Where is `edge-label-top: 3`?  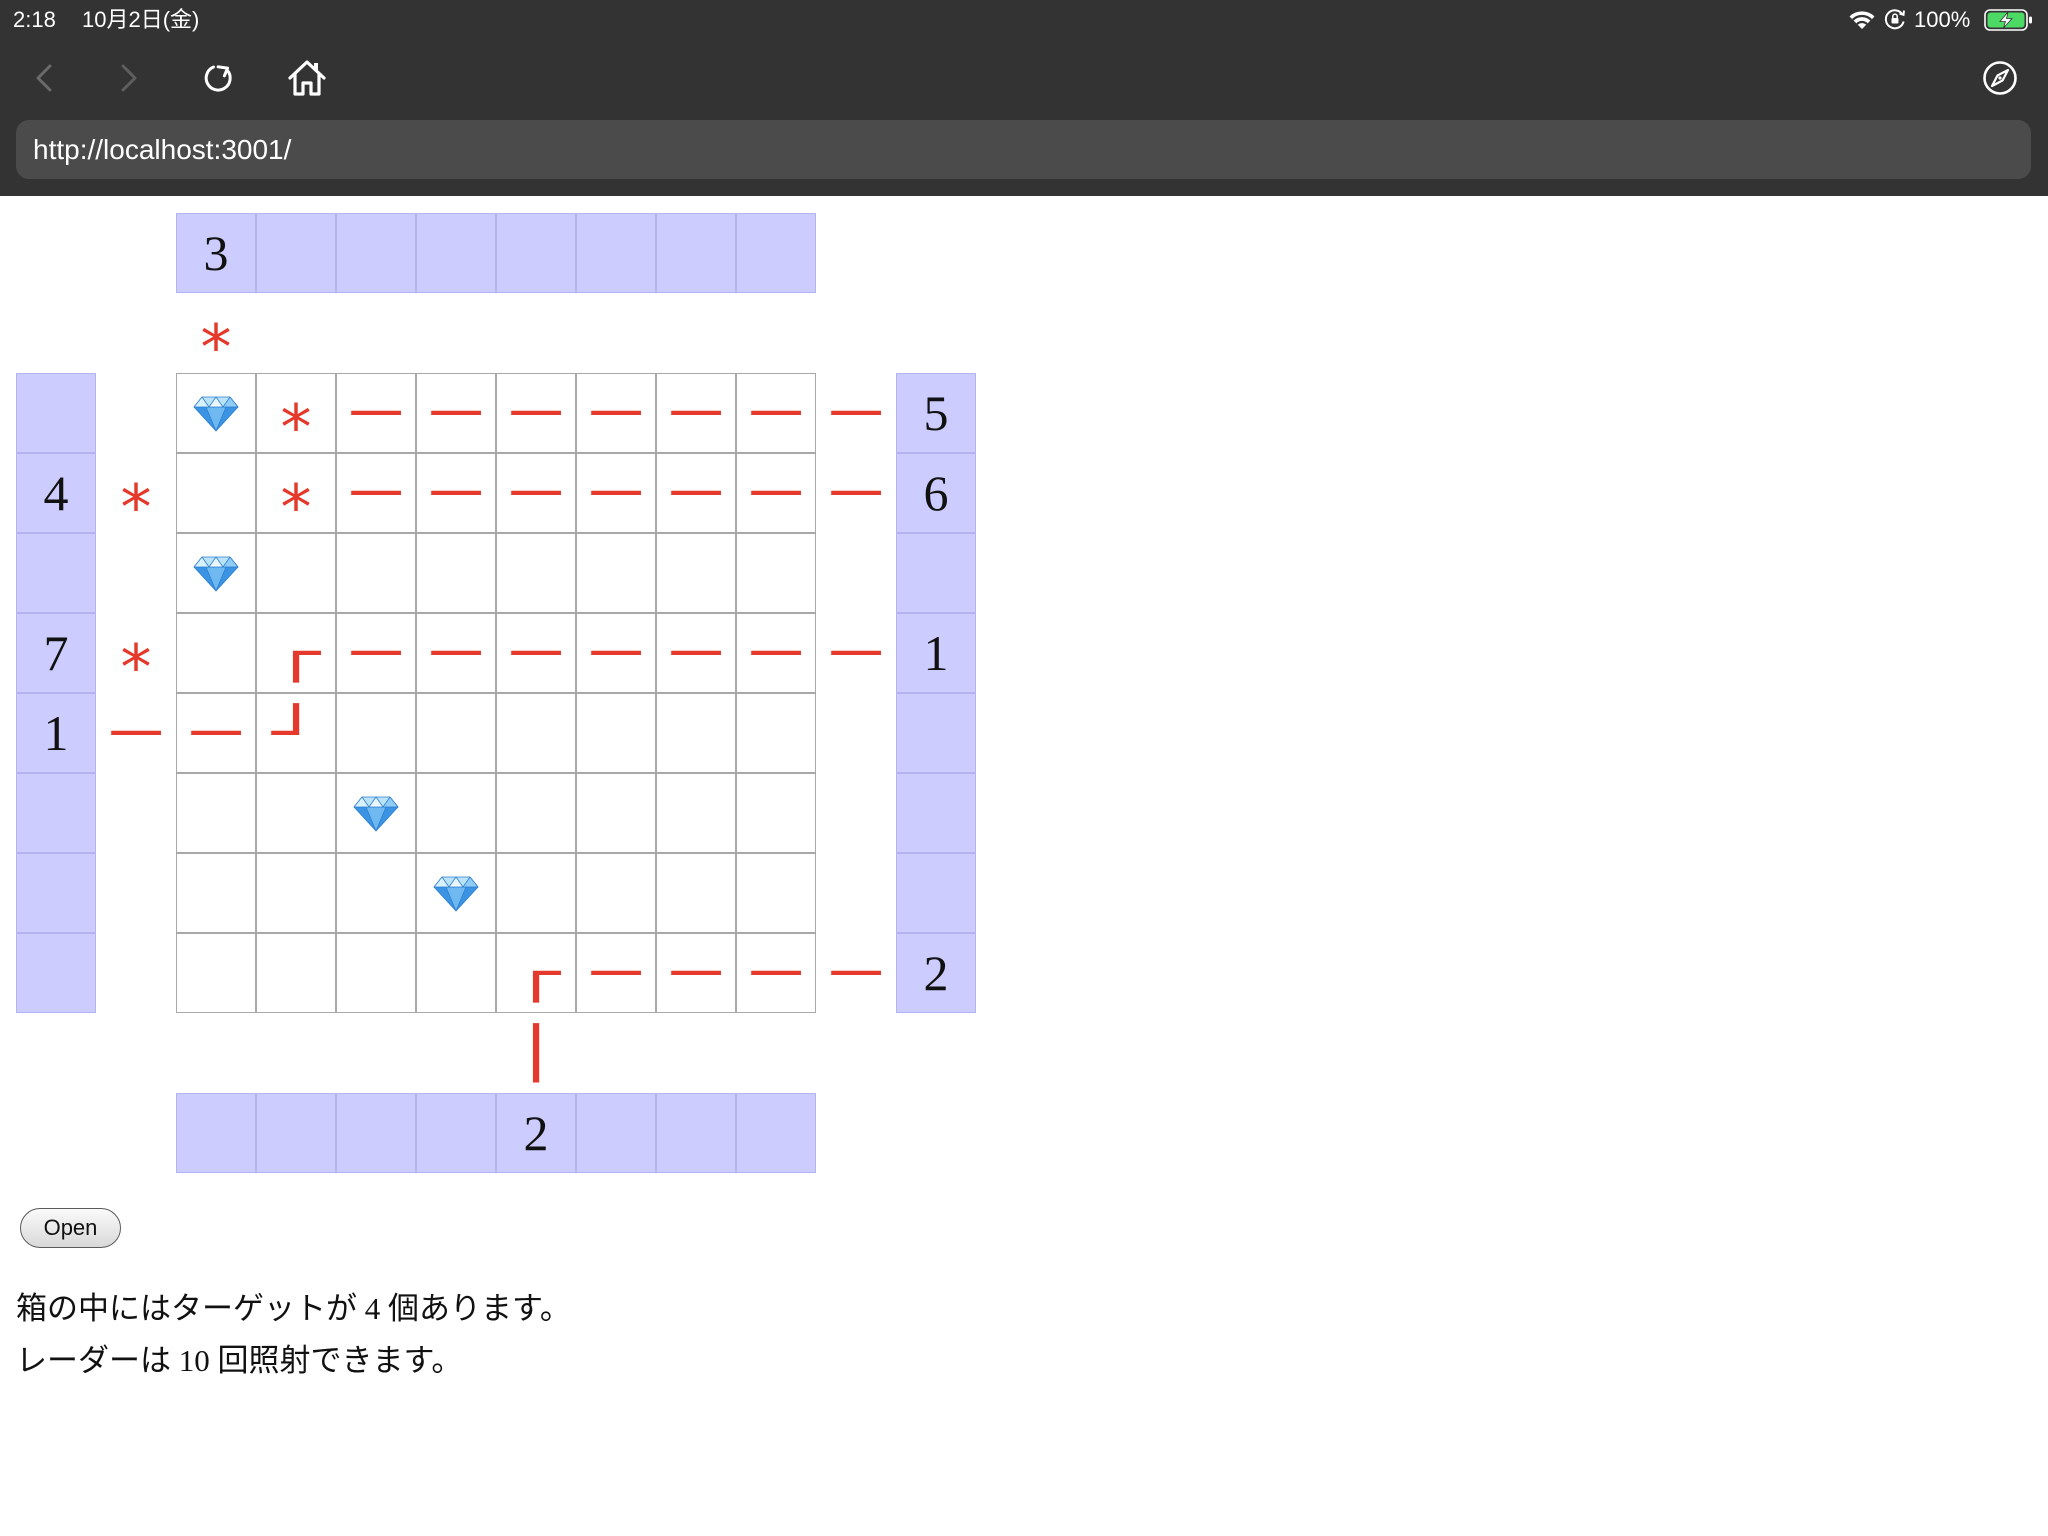
edge-label-top: 3 is located at coordinates (216, 253).